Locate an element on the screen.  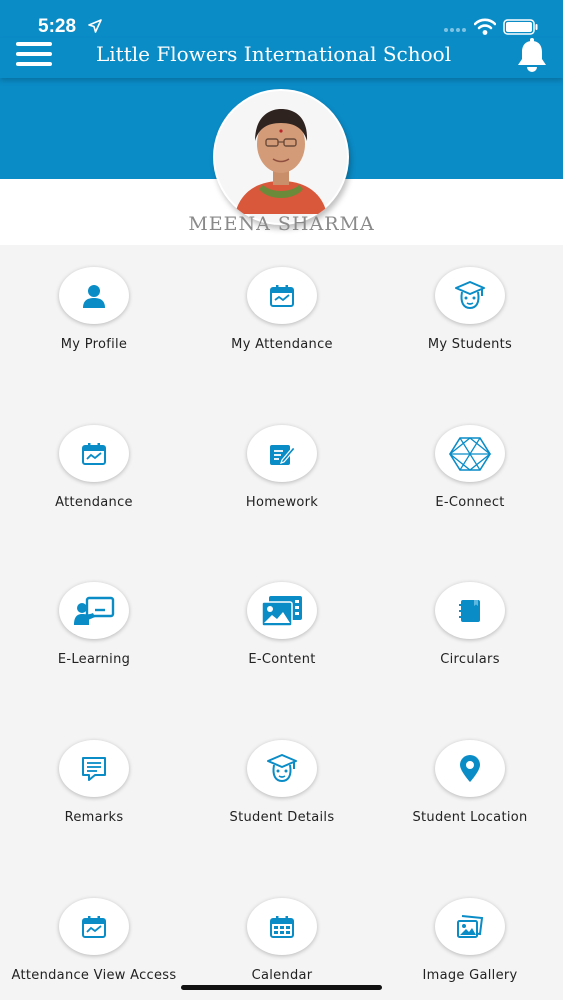
tile-e-connect: E-Connect is located at coordinates (469, 463).